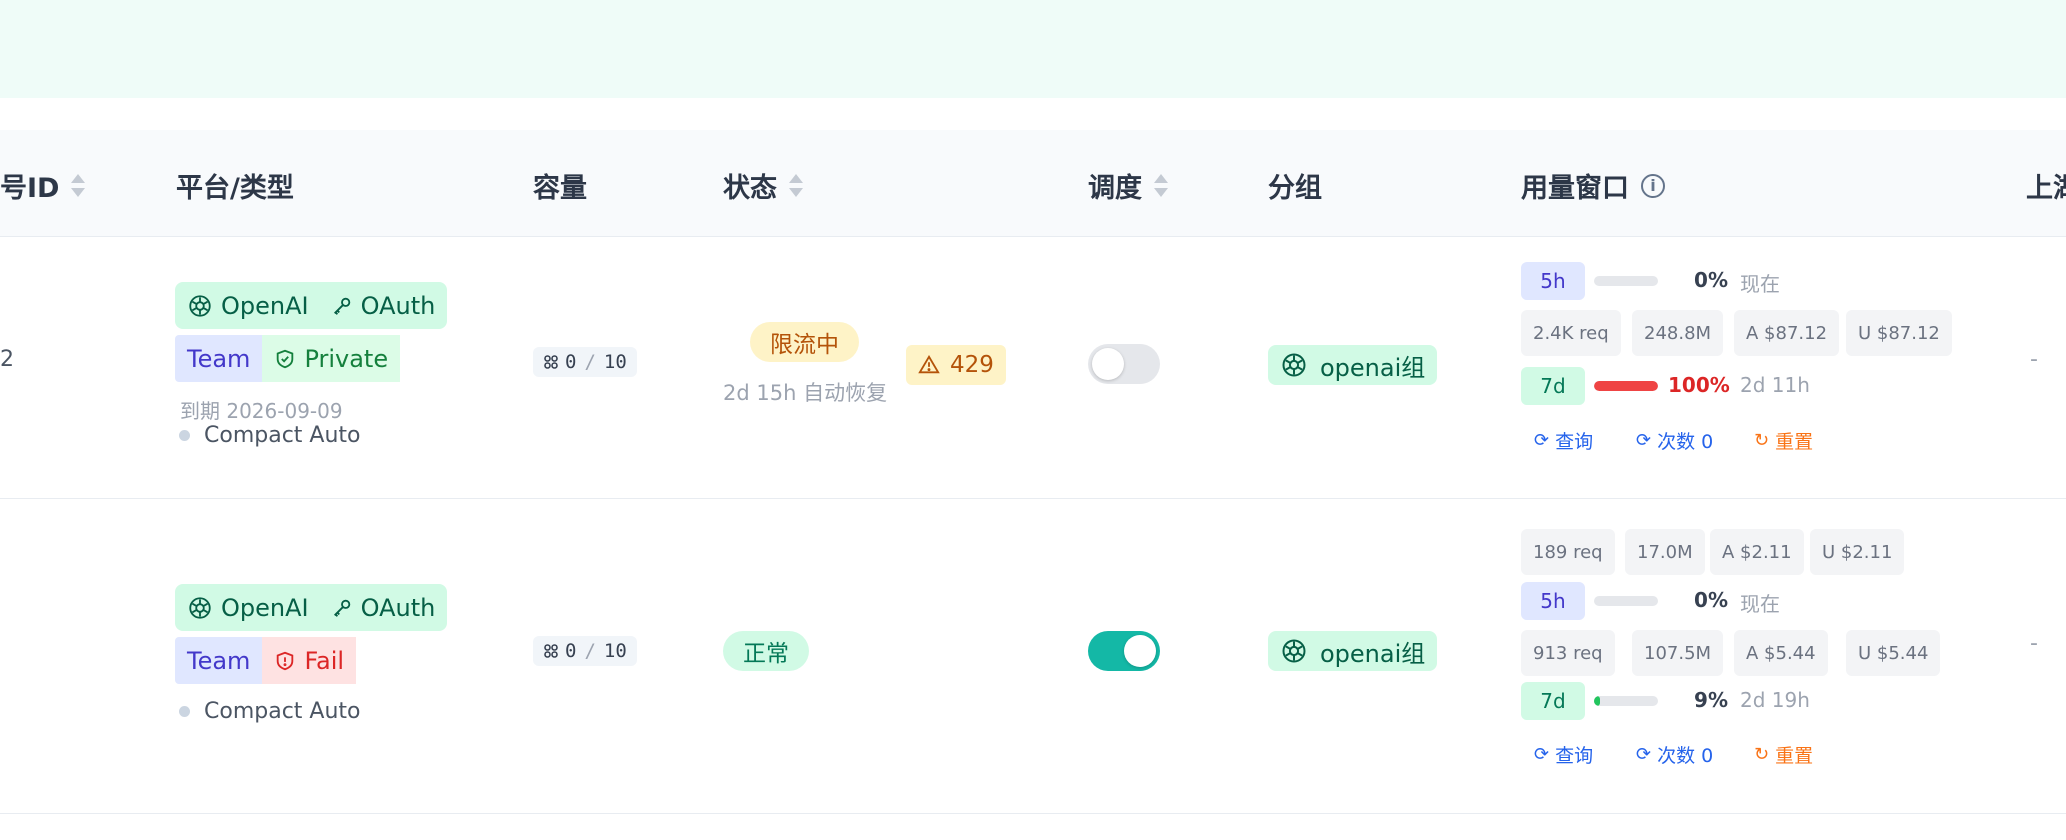  Describe the element at coordinates (219, 660) in the screenshot. I see `plan-label: Team` at that location.